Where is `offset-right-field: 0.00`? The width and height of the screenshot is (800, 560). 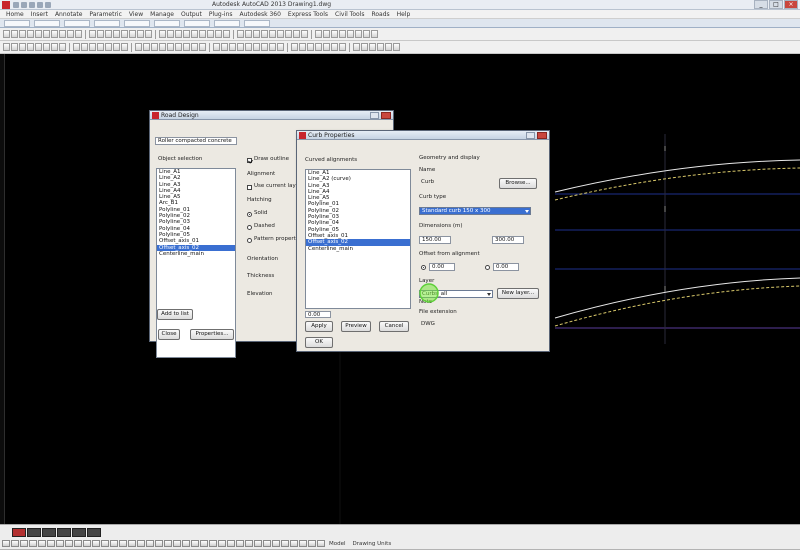
offset-right-field: 0.00 is located at coordinates (506, 267).